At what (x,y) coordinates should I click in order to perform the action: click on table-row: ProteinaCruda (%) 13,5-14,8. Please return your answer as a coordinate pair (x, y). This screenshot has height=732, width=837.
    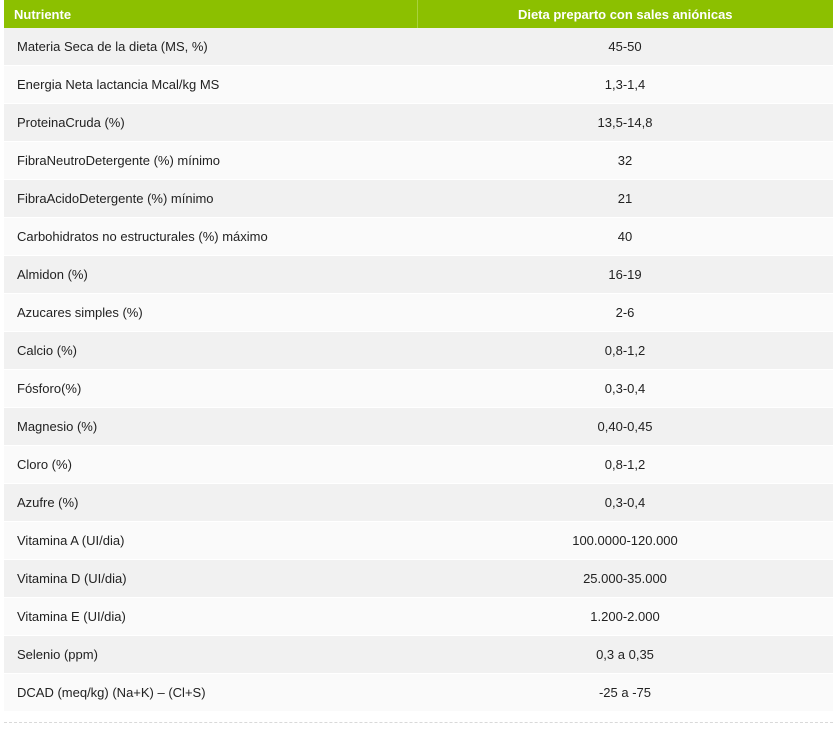
    Looking at the image, I should click on (418, 122).